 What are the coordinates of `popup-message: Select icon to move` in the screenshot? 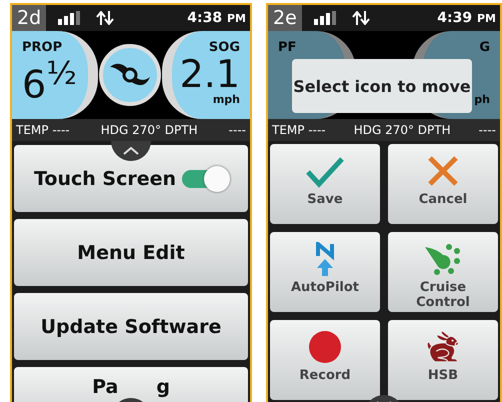 It's located at (382, 86).